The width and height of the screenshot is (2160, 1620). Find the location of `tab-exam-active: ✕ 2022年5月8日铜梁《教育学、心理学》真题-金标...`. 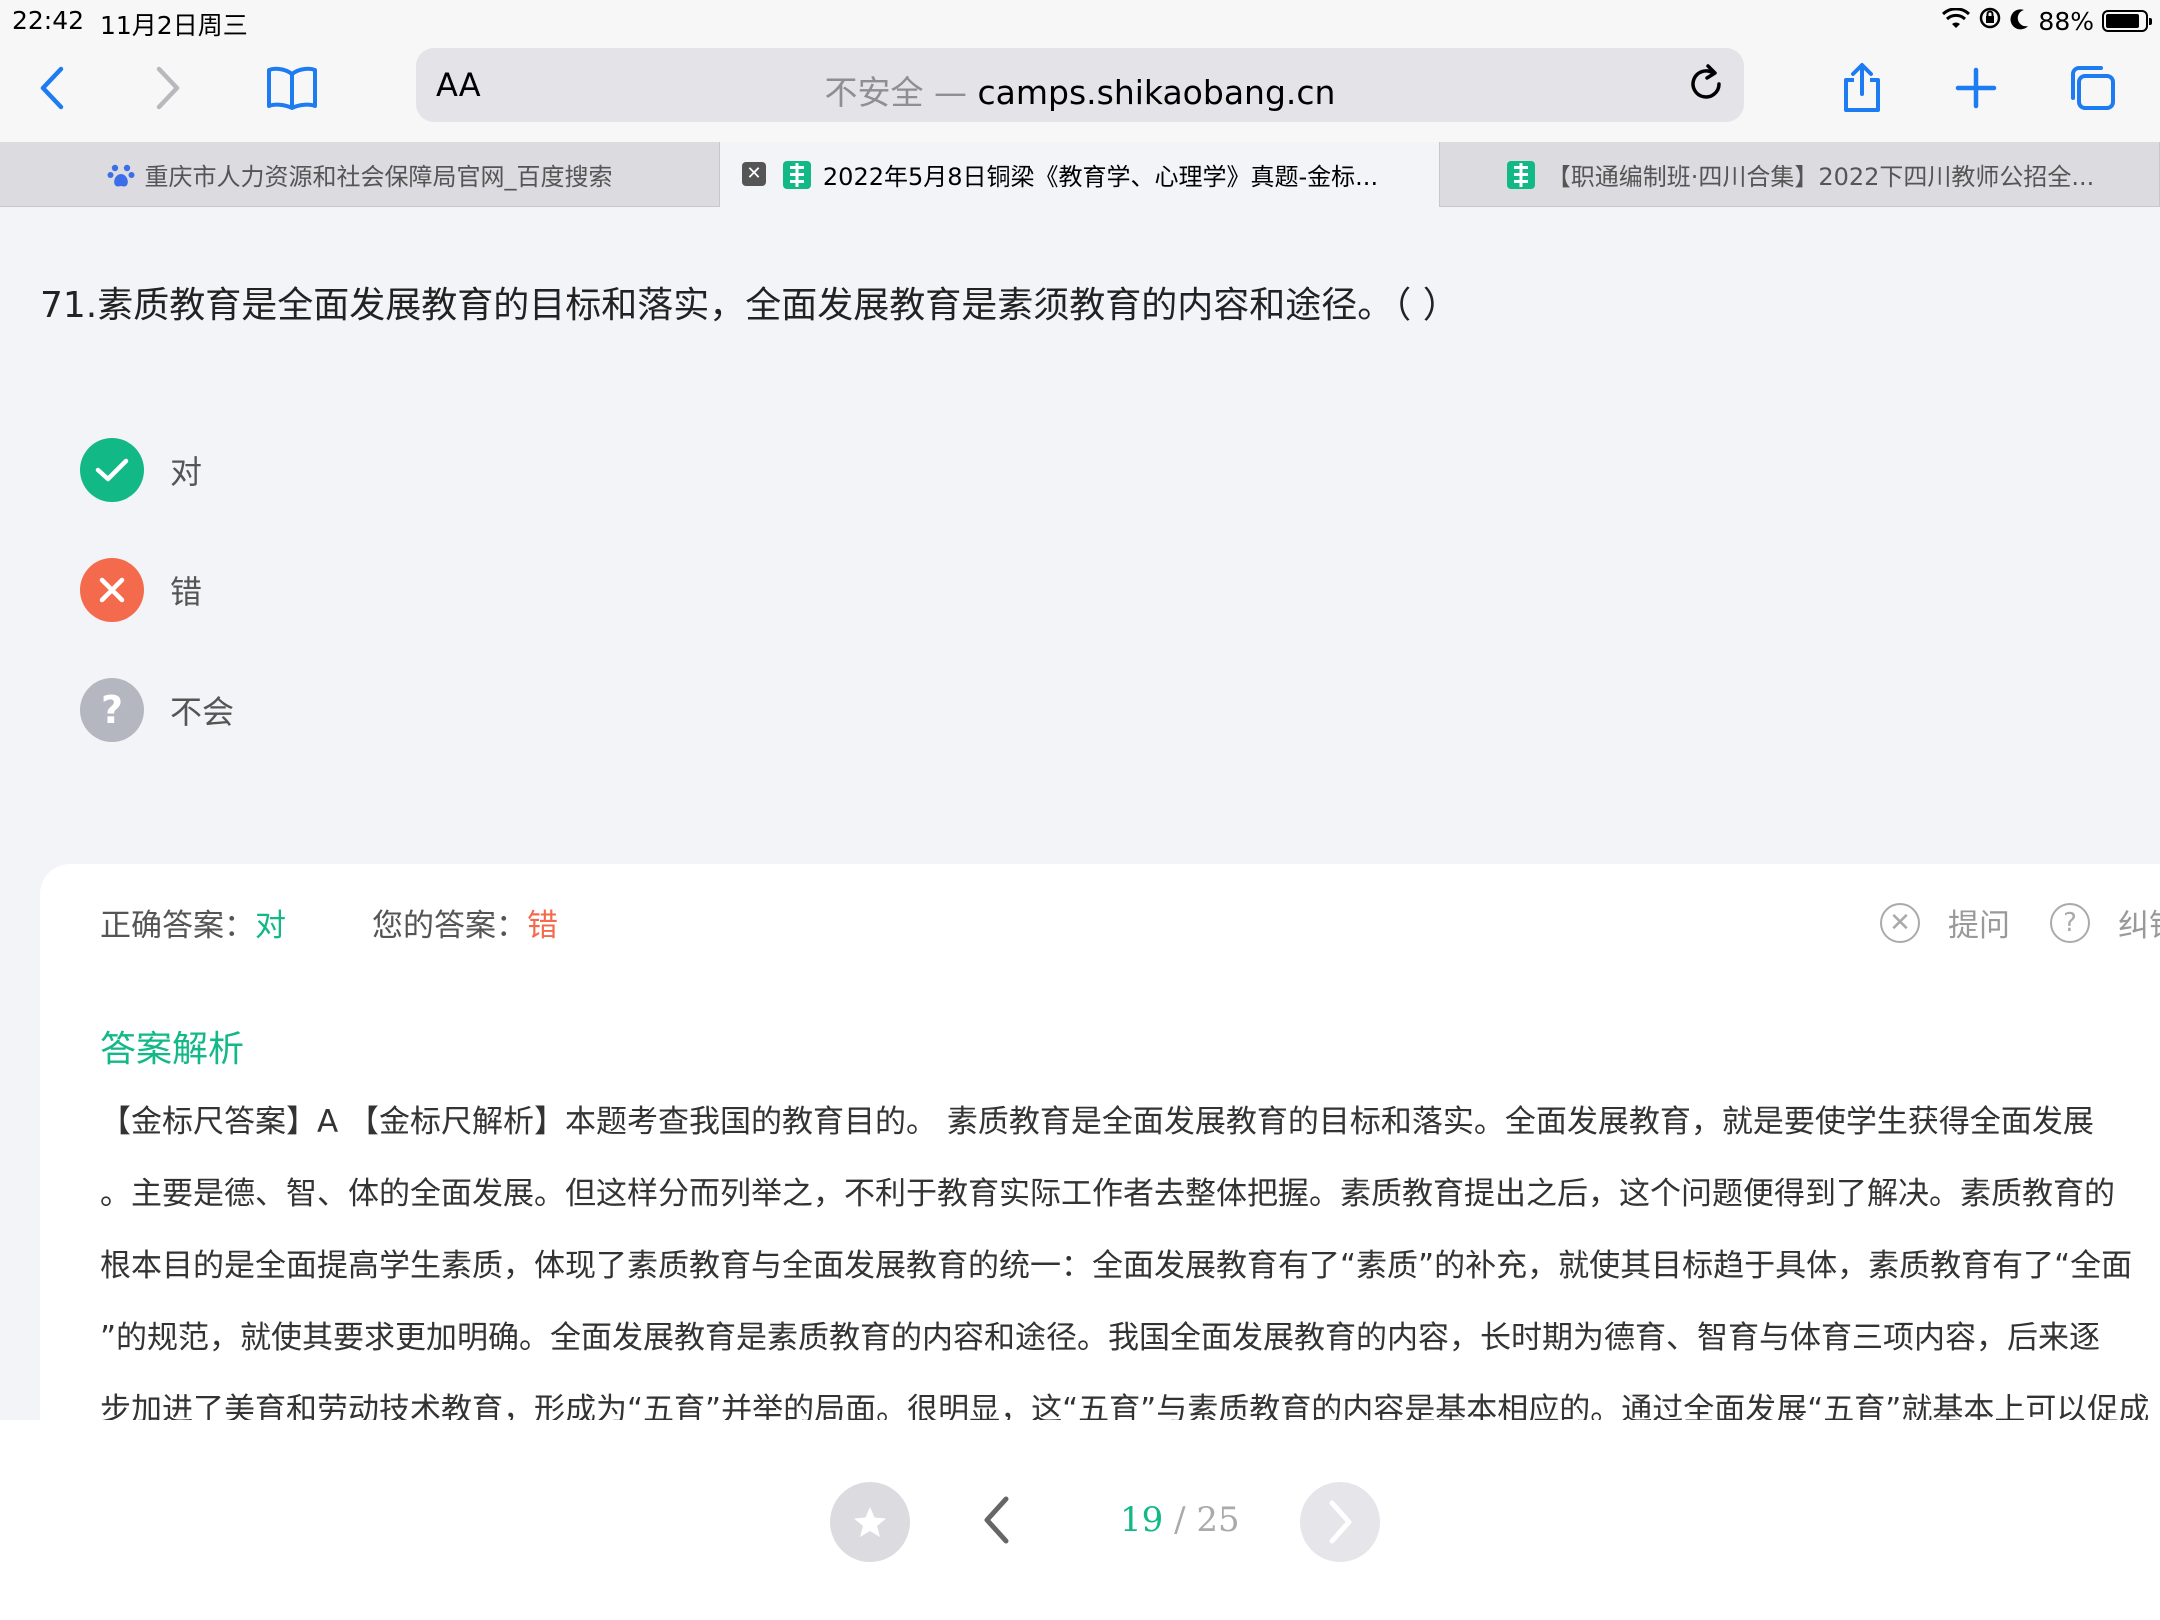

tab-exam-active: ✕ 2022年5月8日铜梁《教育学、心理学》真题-金标... is located at coordinates (1080, 174).